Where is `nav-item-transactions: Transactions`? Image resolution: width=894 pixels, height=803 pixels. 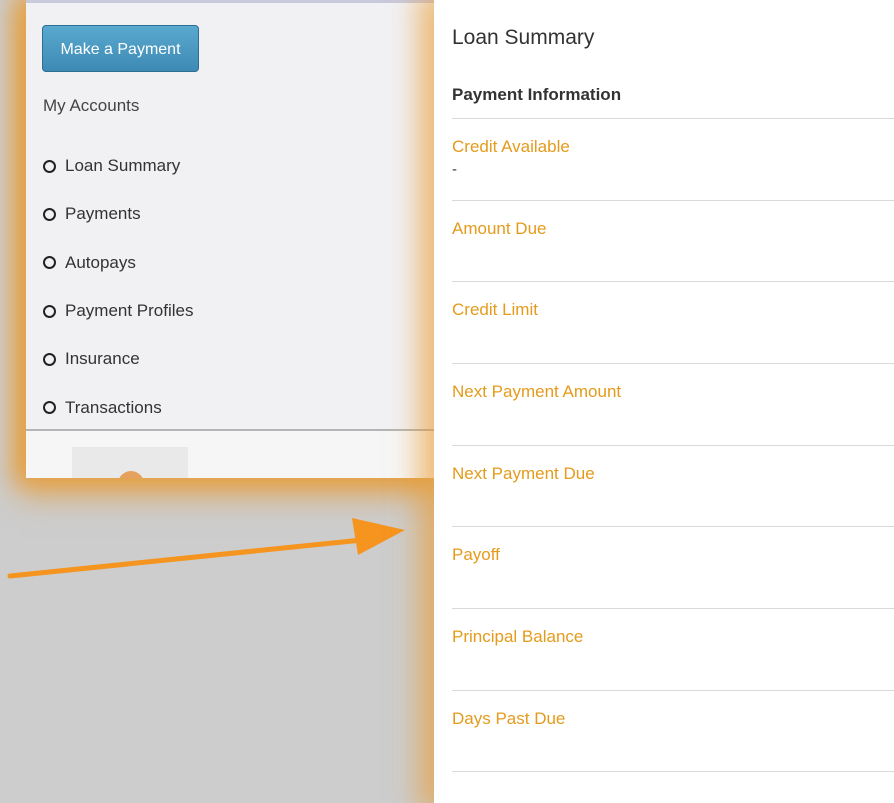 nav-item-transactions: Transactions is located at coordinates (118, 407).